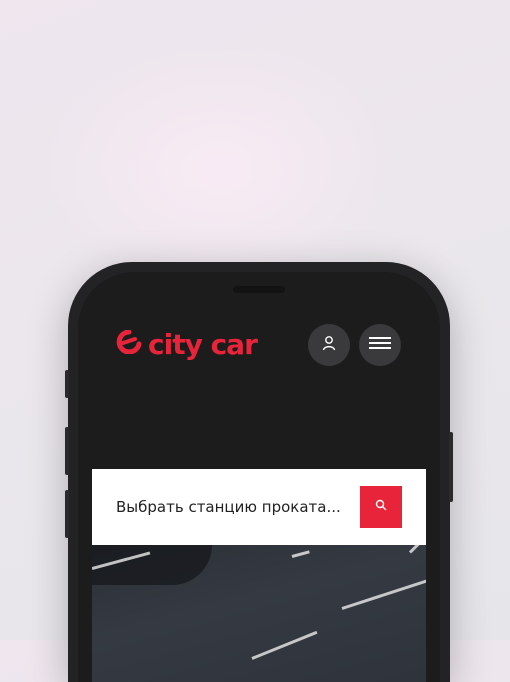 The width and height of the screenshot is (510, 682). I want to click on phone-side-button, so click(67, 384).